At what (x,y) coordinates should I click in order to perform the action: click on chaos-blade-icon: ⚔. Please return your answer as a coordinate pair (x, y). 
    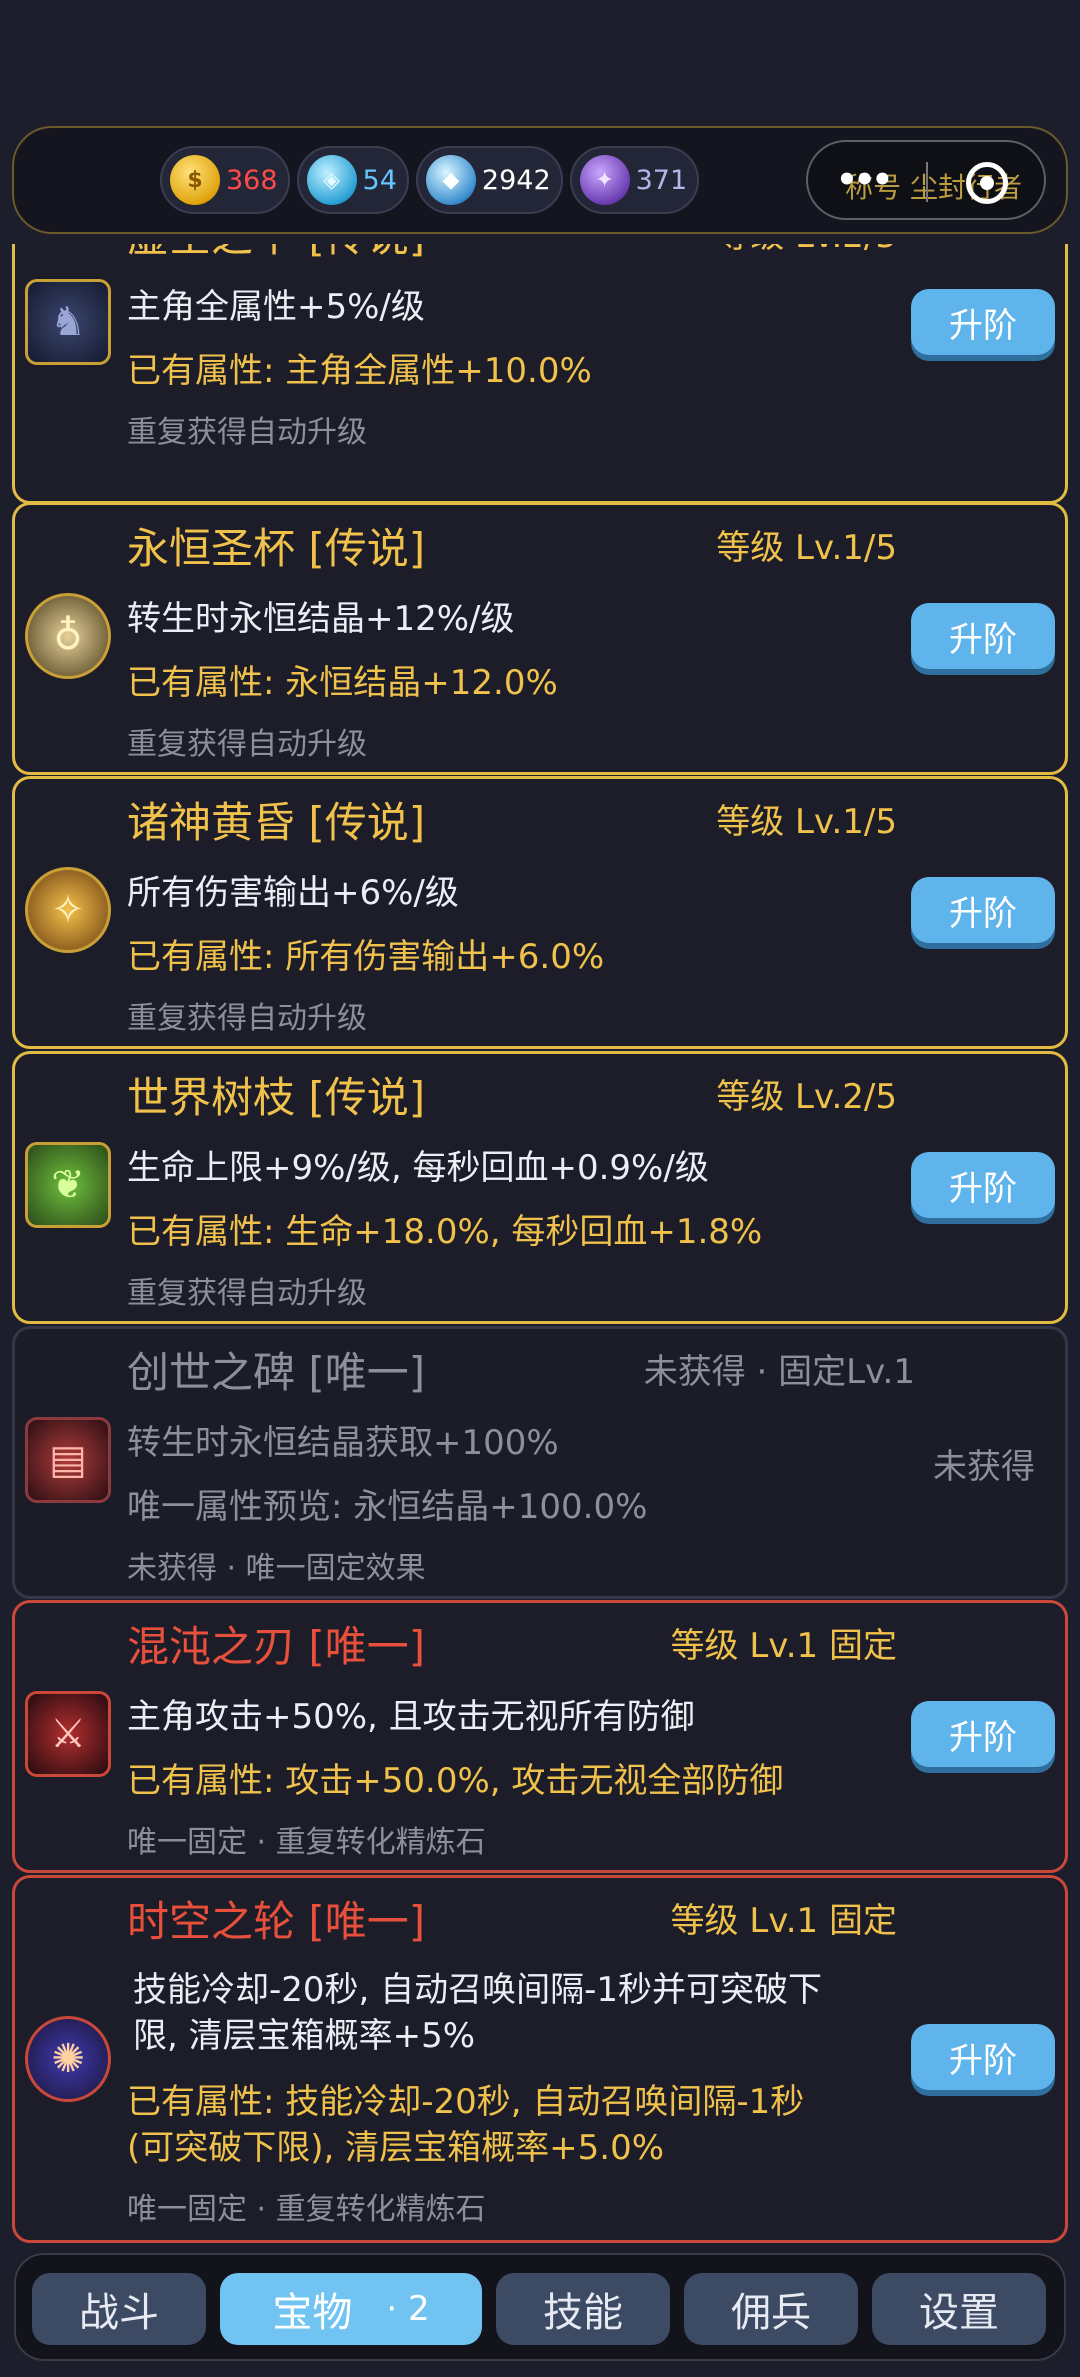
    Looking at the image, I should click on (68, 1734).